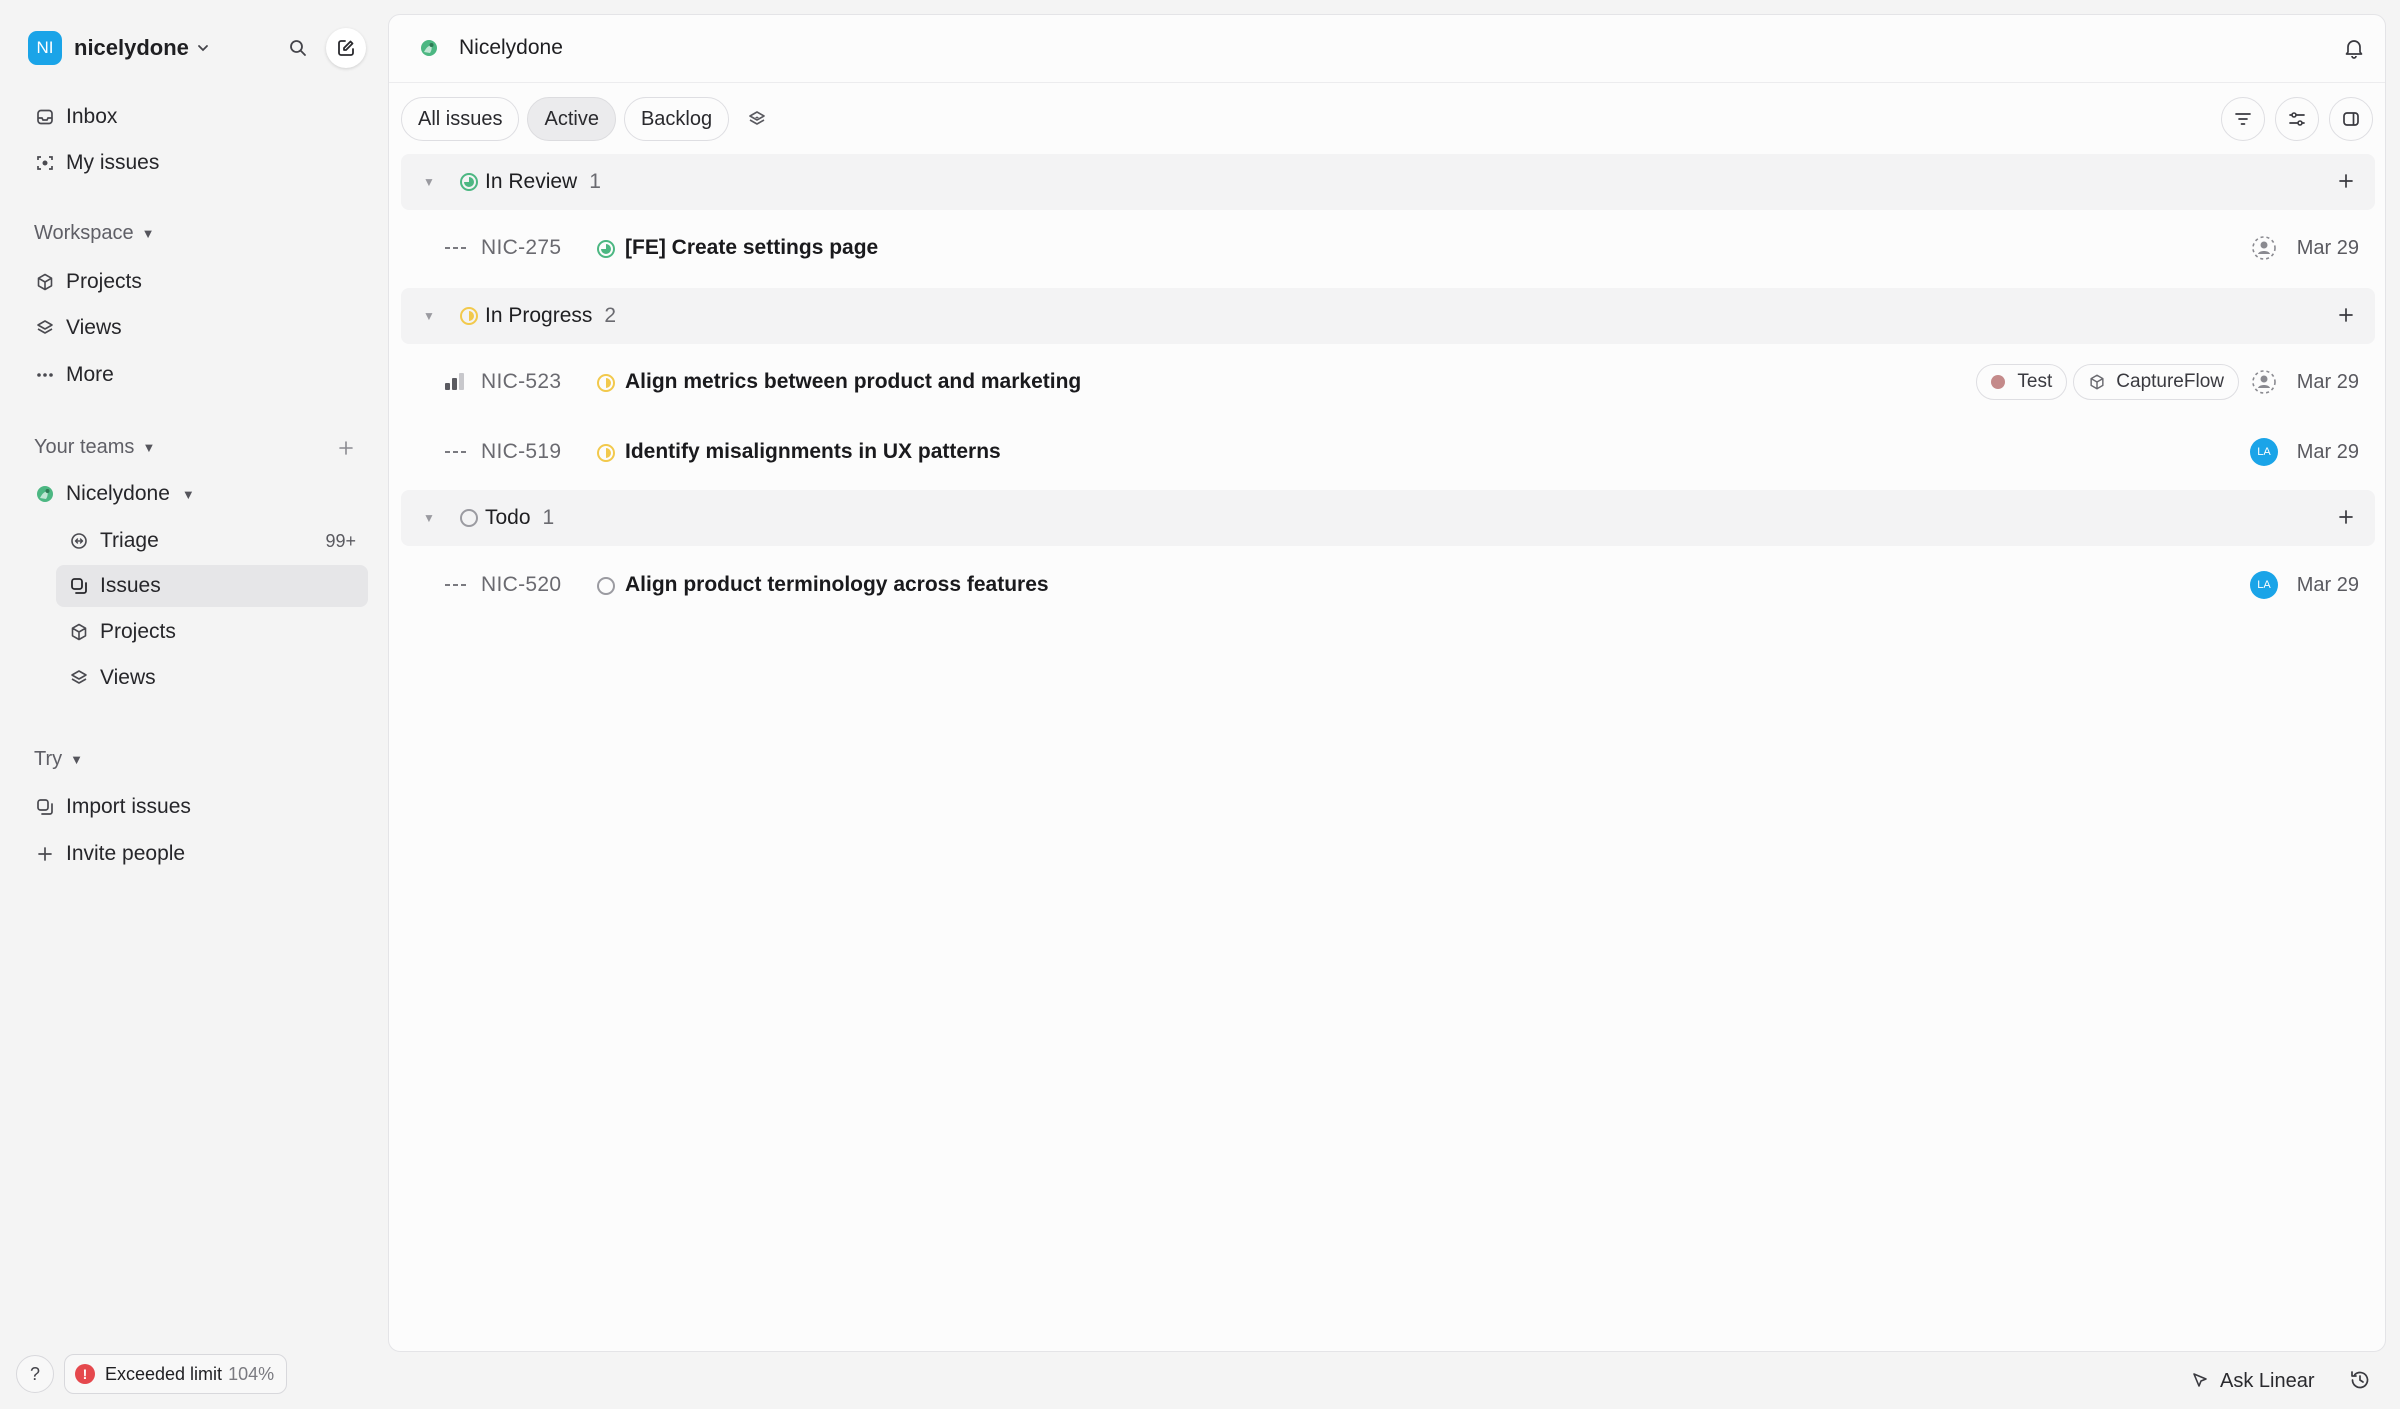 The height and width of the screenshot is (1409, 2400). What do you see at coordinates (2267, 1380) in the screenshot?
I see `ask-linear-label: Ask Linear` at bounding box center [2267, 1380].